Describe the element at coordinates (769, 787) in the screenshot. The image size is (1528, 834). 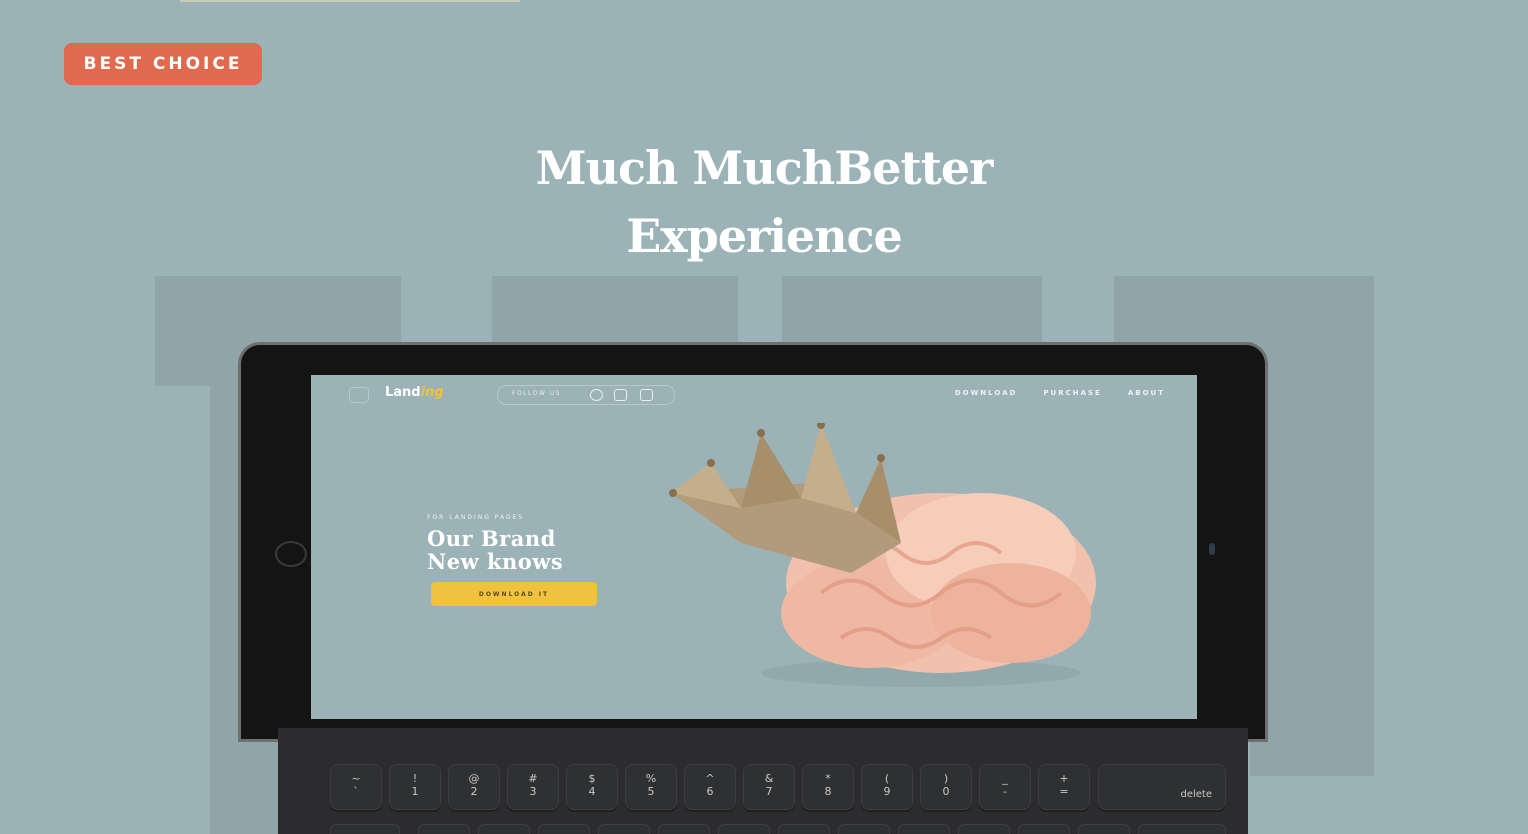
I see `key-7: & 7` at that location.